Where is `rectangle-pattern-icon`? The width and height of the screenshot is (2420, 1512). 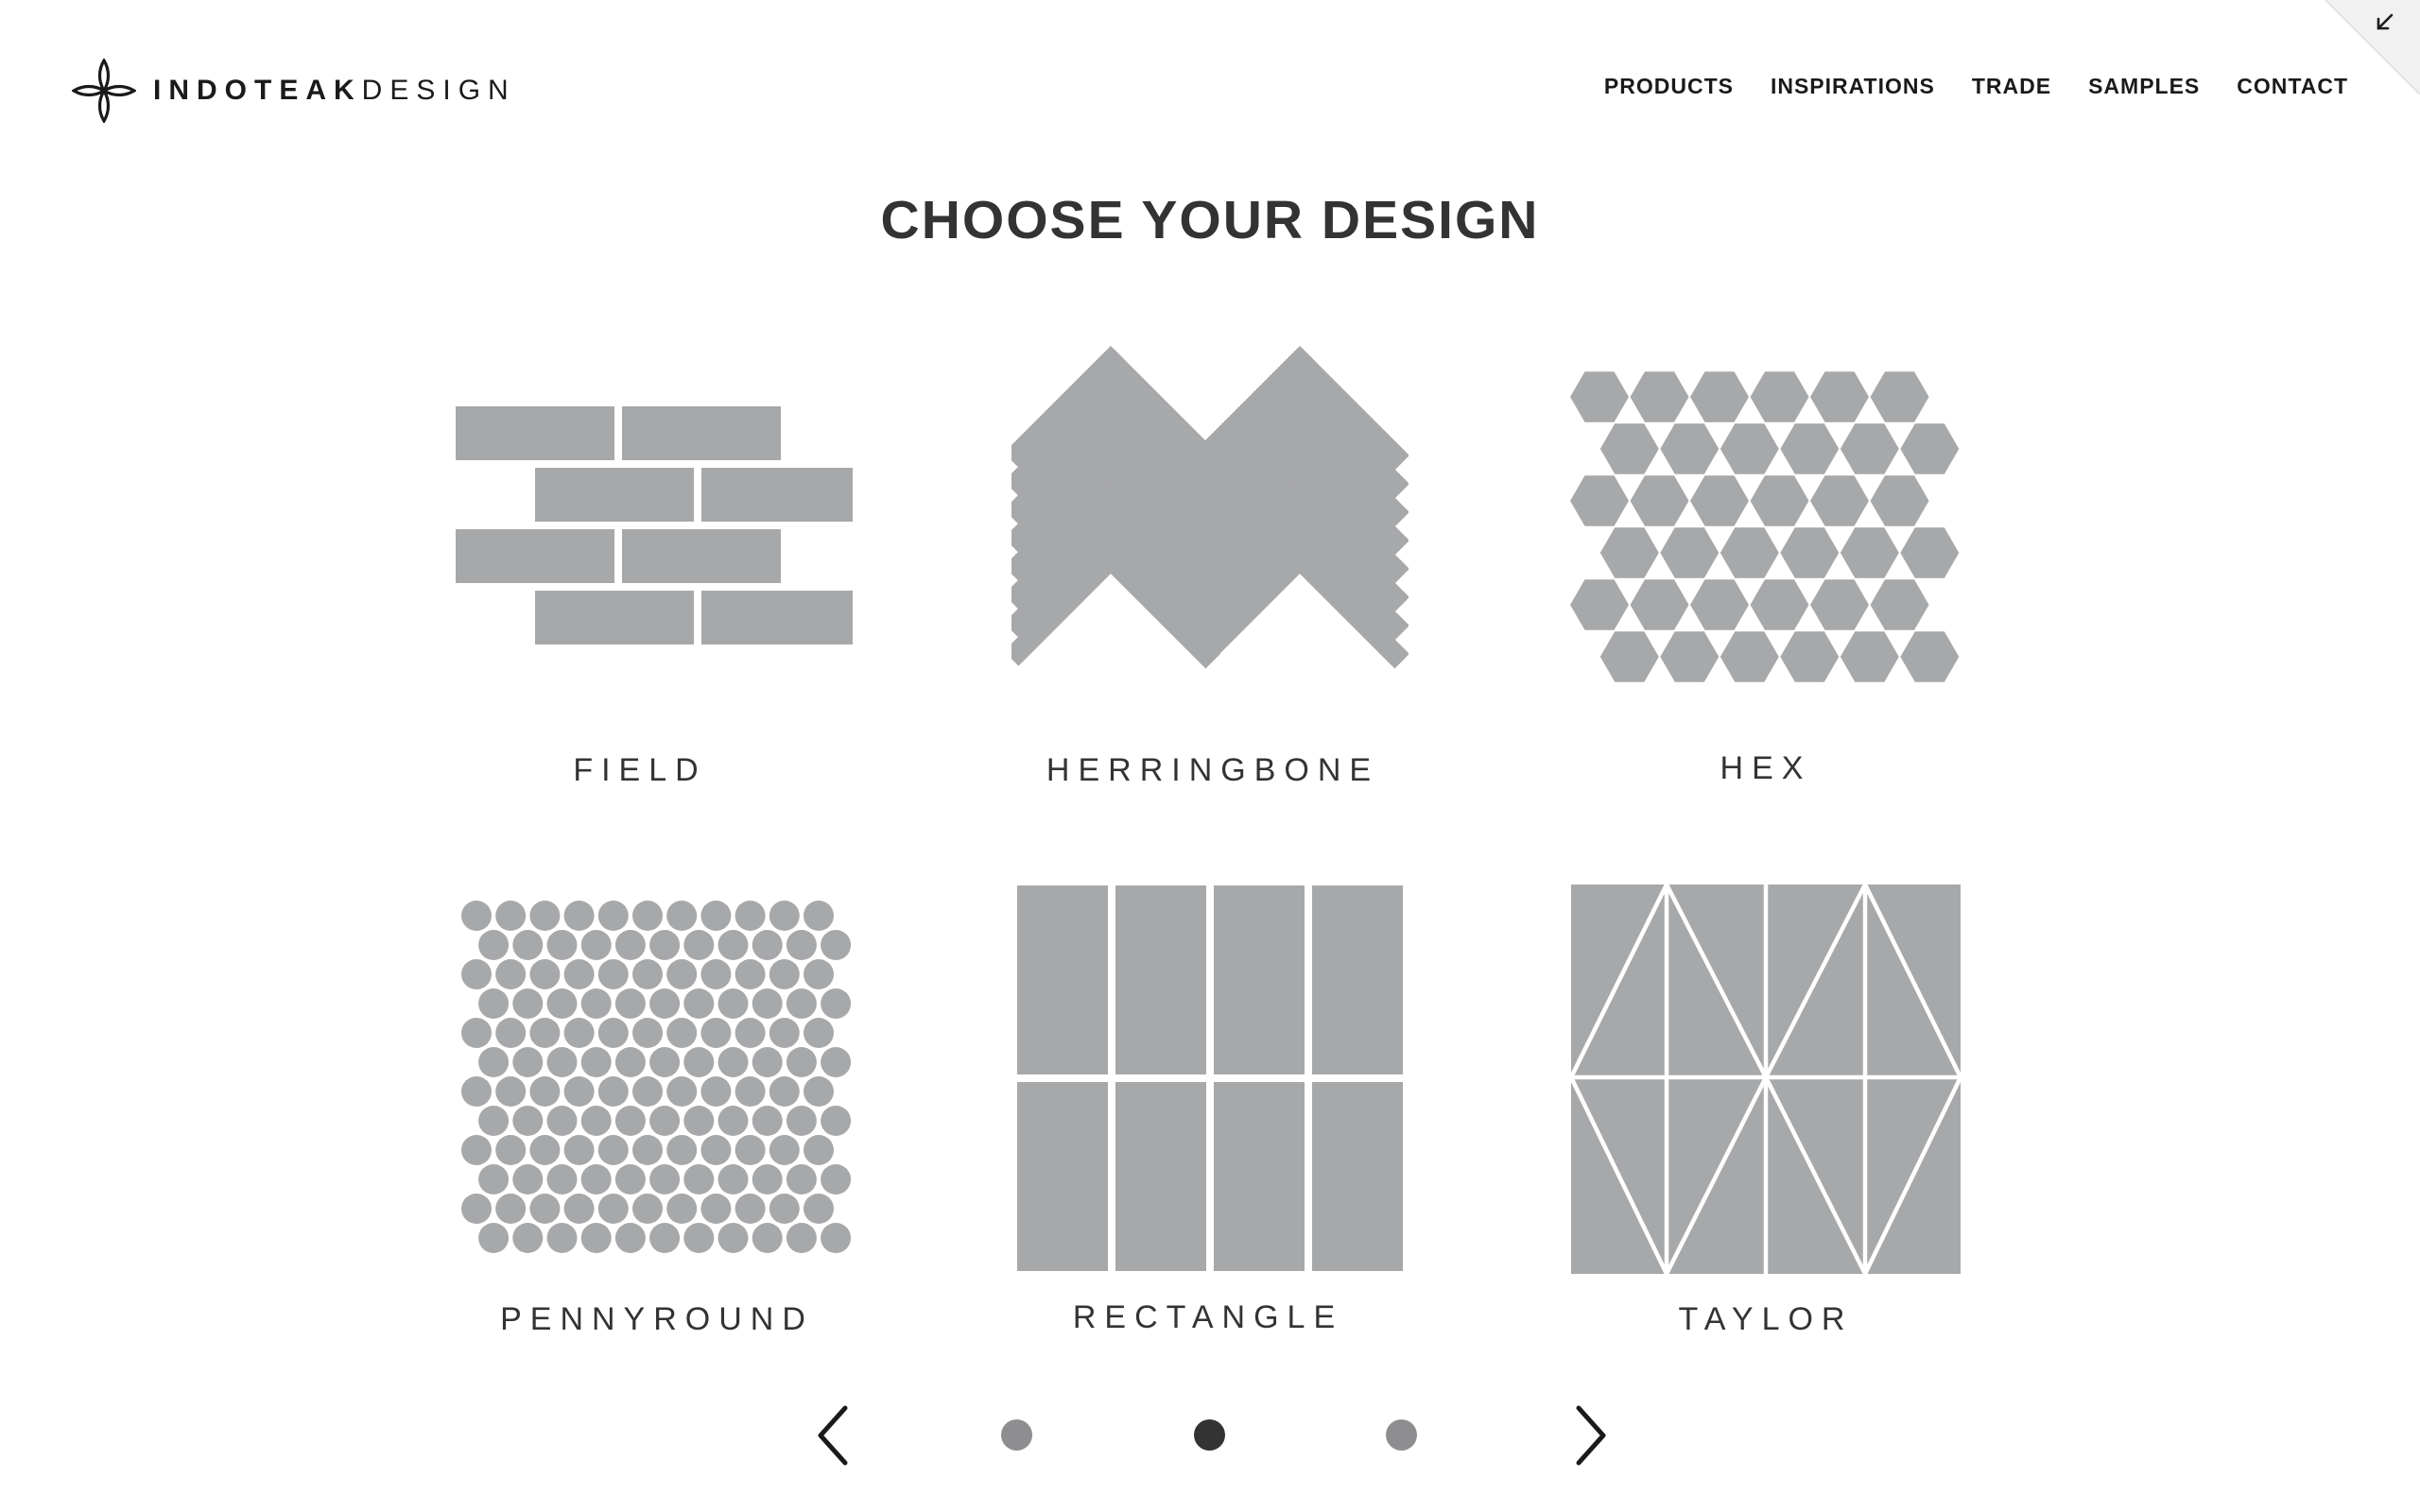
rectangle-pattern-icon is located at coordinates (1210, 1078).